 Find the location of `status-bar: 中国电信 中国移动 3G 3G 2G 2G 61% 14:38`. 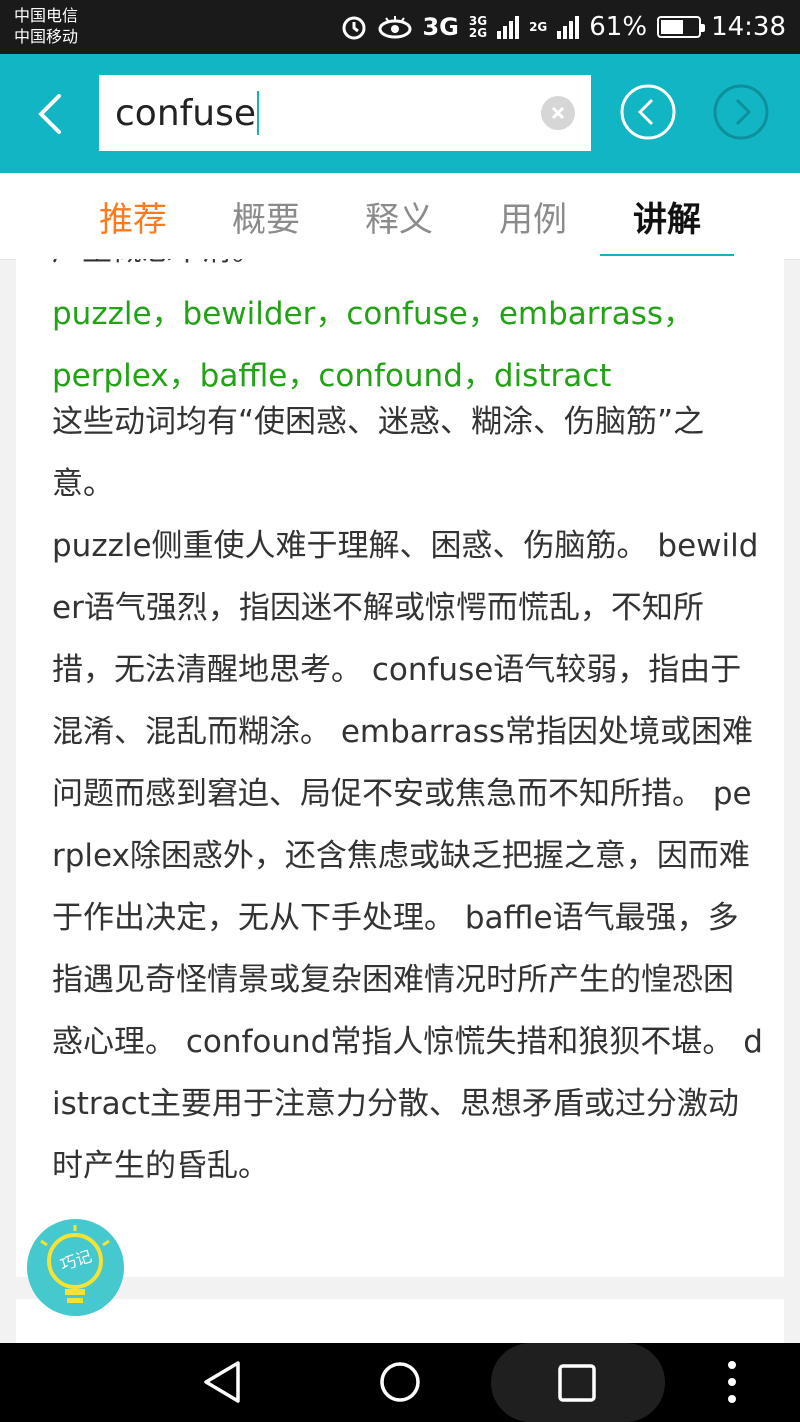

status-bar: 中国电信 中国移动 3G 3G 2G 2G 61% 14:38 is located at coordinates (400, 27).